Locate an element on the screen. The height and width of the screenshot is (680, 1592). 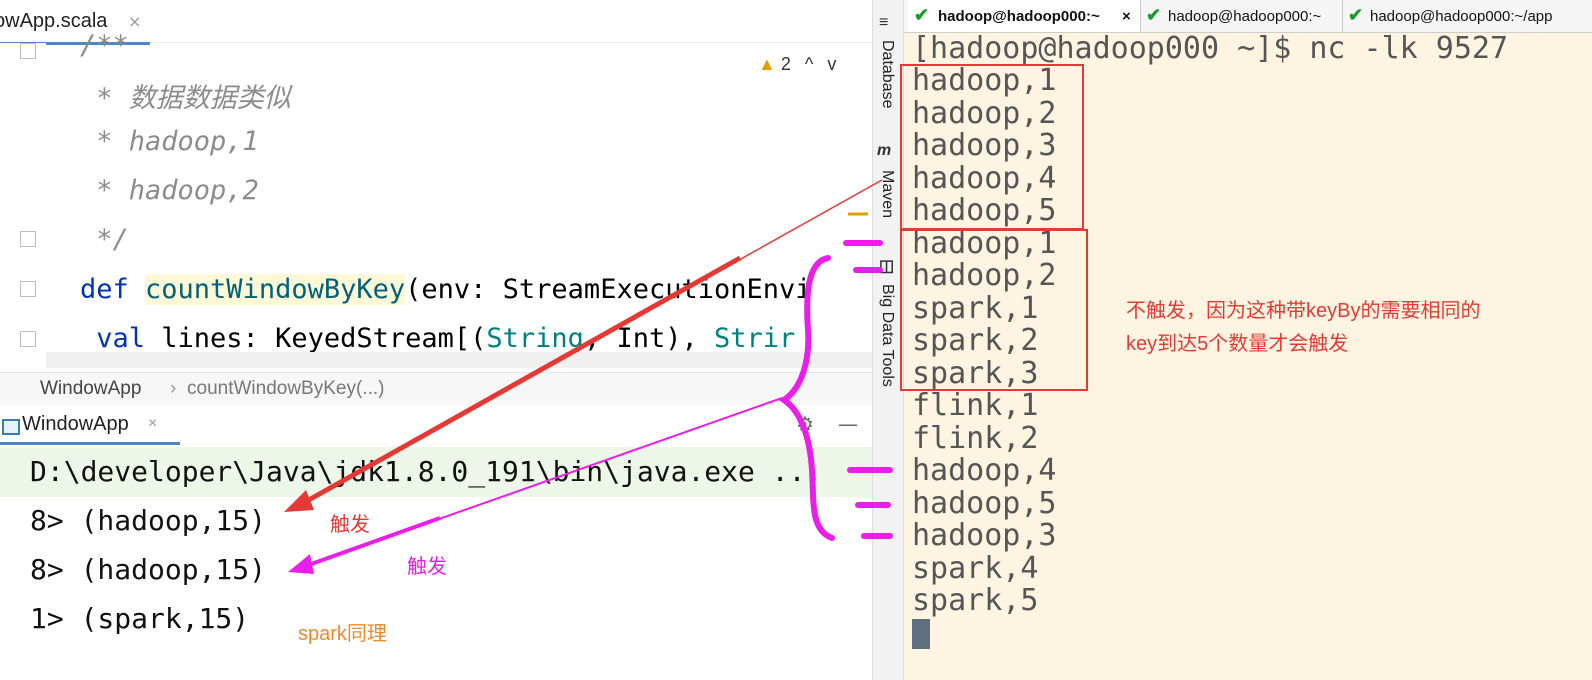
magenta-arrow-head is located at coordinates (301, 564).